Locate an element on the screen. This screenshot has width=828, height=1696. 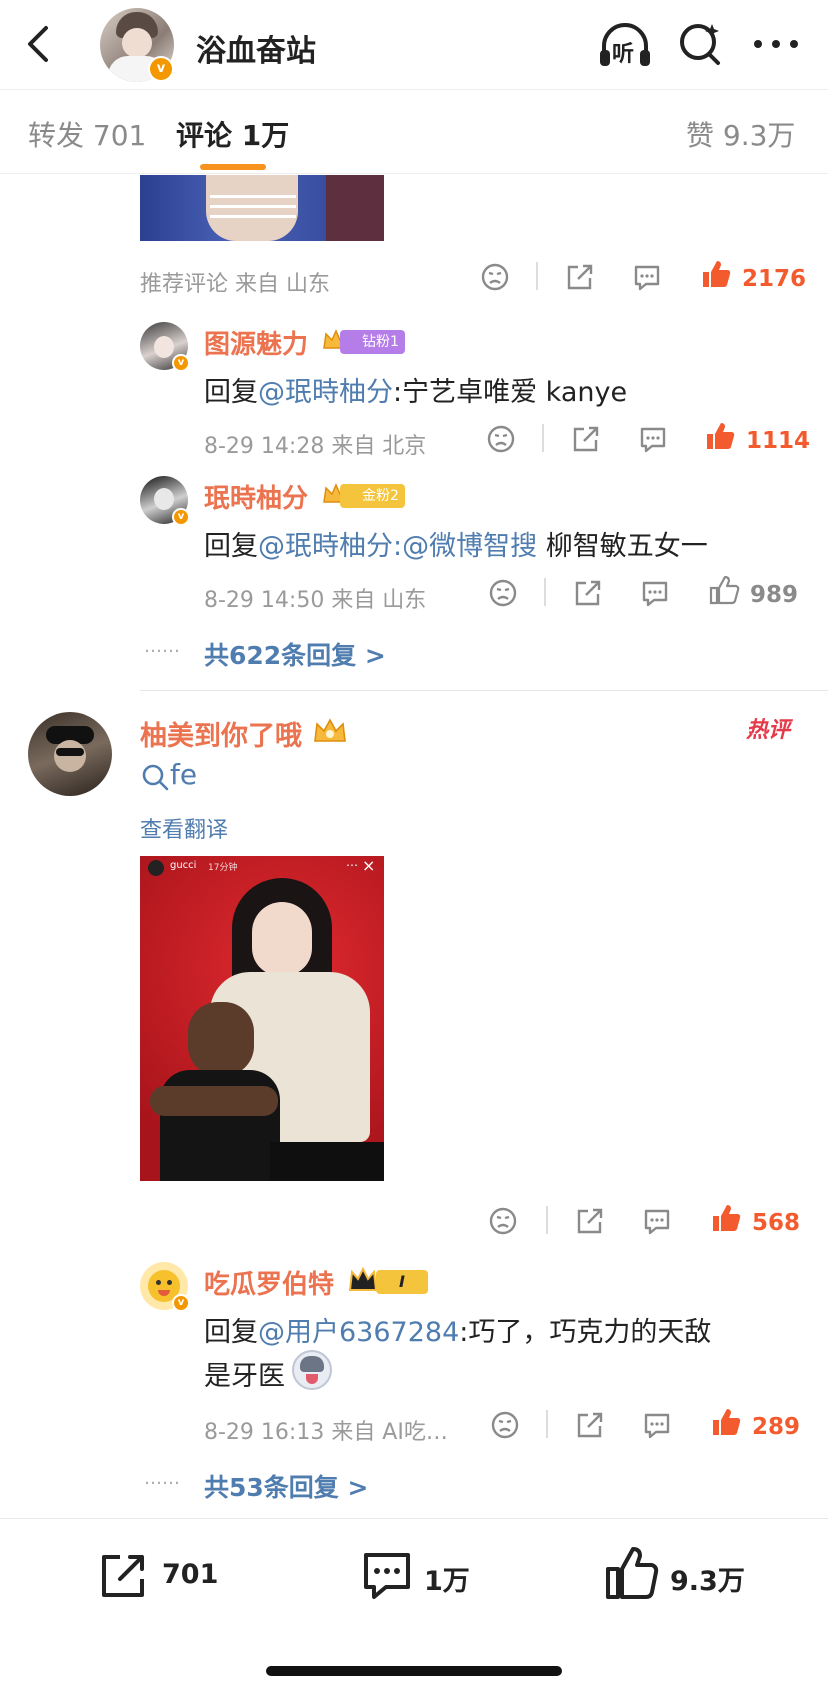
listen-headphones-icon: 听 is located at coordinates (625, 45).